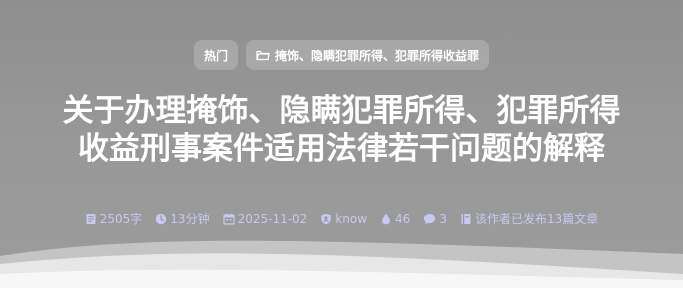 Image resolution: width=683 pixels, height=288 pixels. What do you see at coordinates (326, 219) in the screenshot?
I see `user-badge-icon` at bounding box center [326, 219].